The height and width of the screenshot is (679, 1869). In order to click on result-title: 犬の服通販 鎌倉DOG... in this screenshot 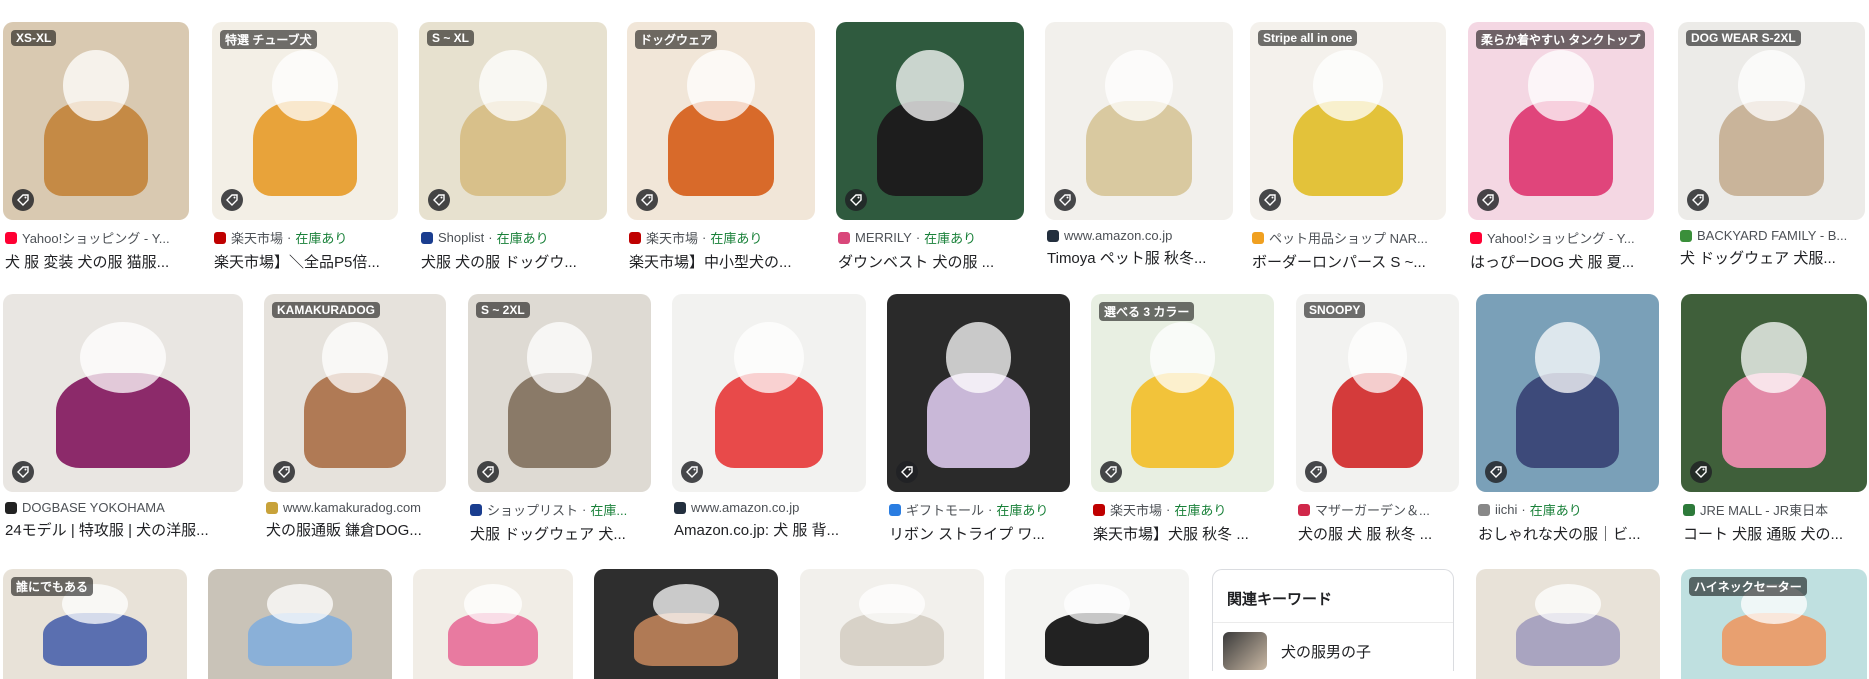, I will do `click(356, 529)`.